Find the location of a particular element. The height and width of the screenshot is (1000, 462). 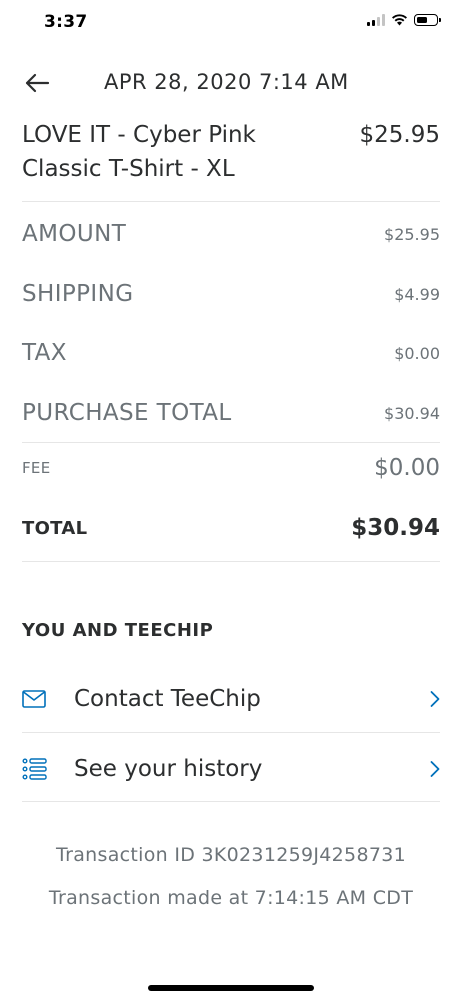

total-value: $30.94 is located at coordinates (395, 528).